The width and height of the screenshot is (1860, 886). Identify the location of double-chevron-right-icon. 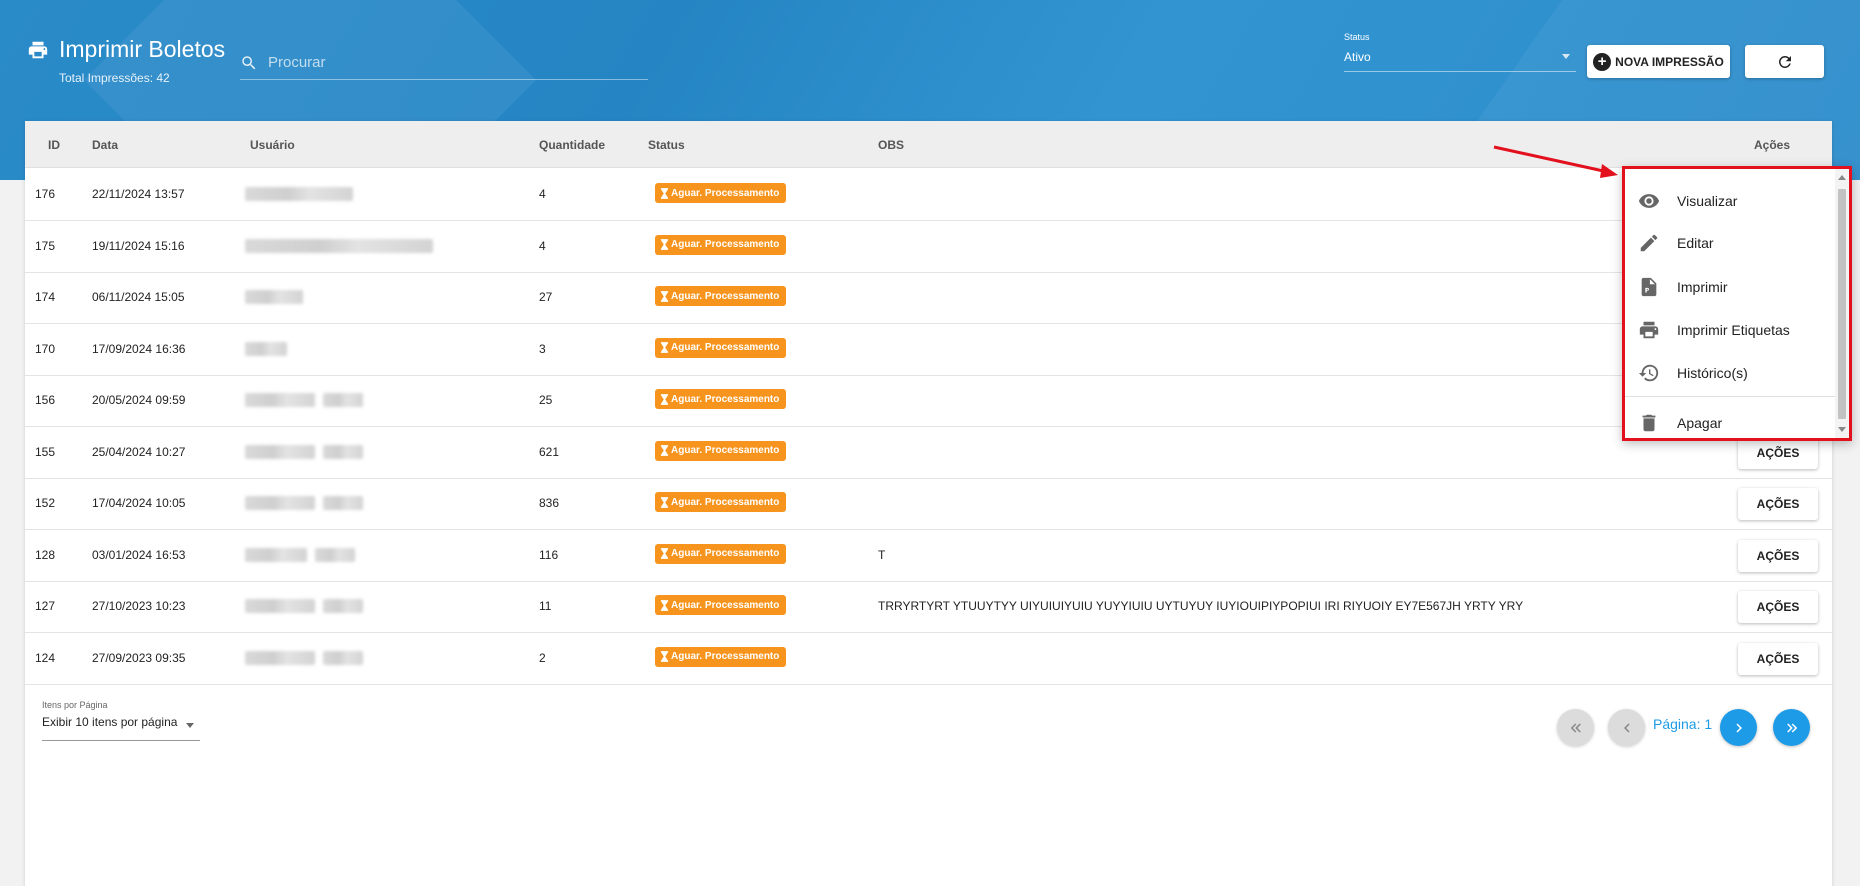
(1791, 727).